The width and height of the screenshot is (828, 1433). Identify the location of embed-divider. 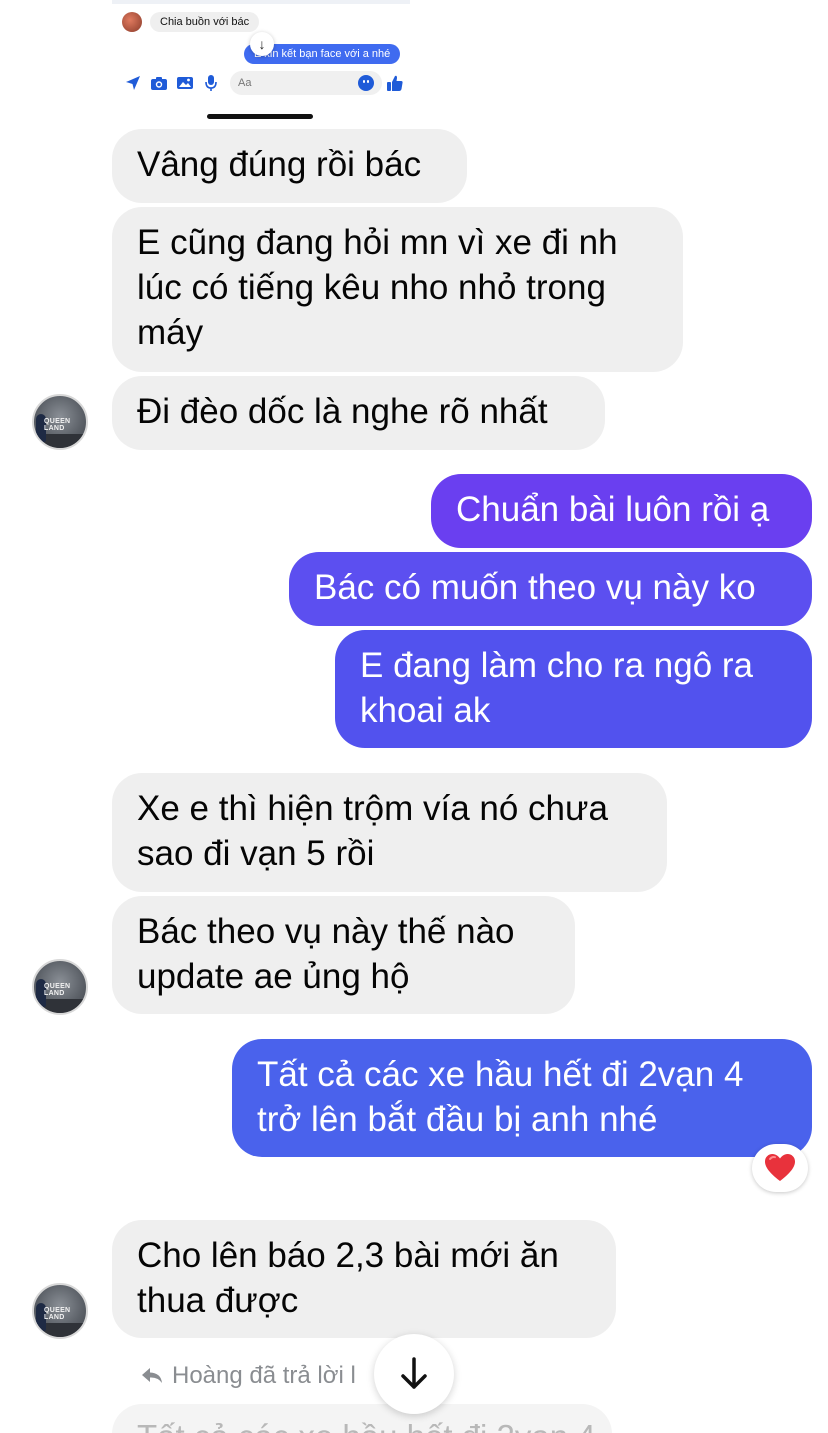
(261, 2).